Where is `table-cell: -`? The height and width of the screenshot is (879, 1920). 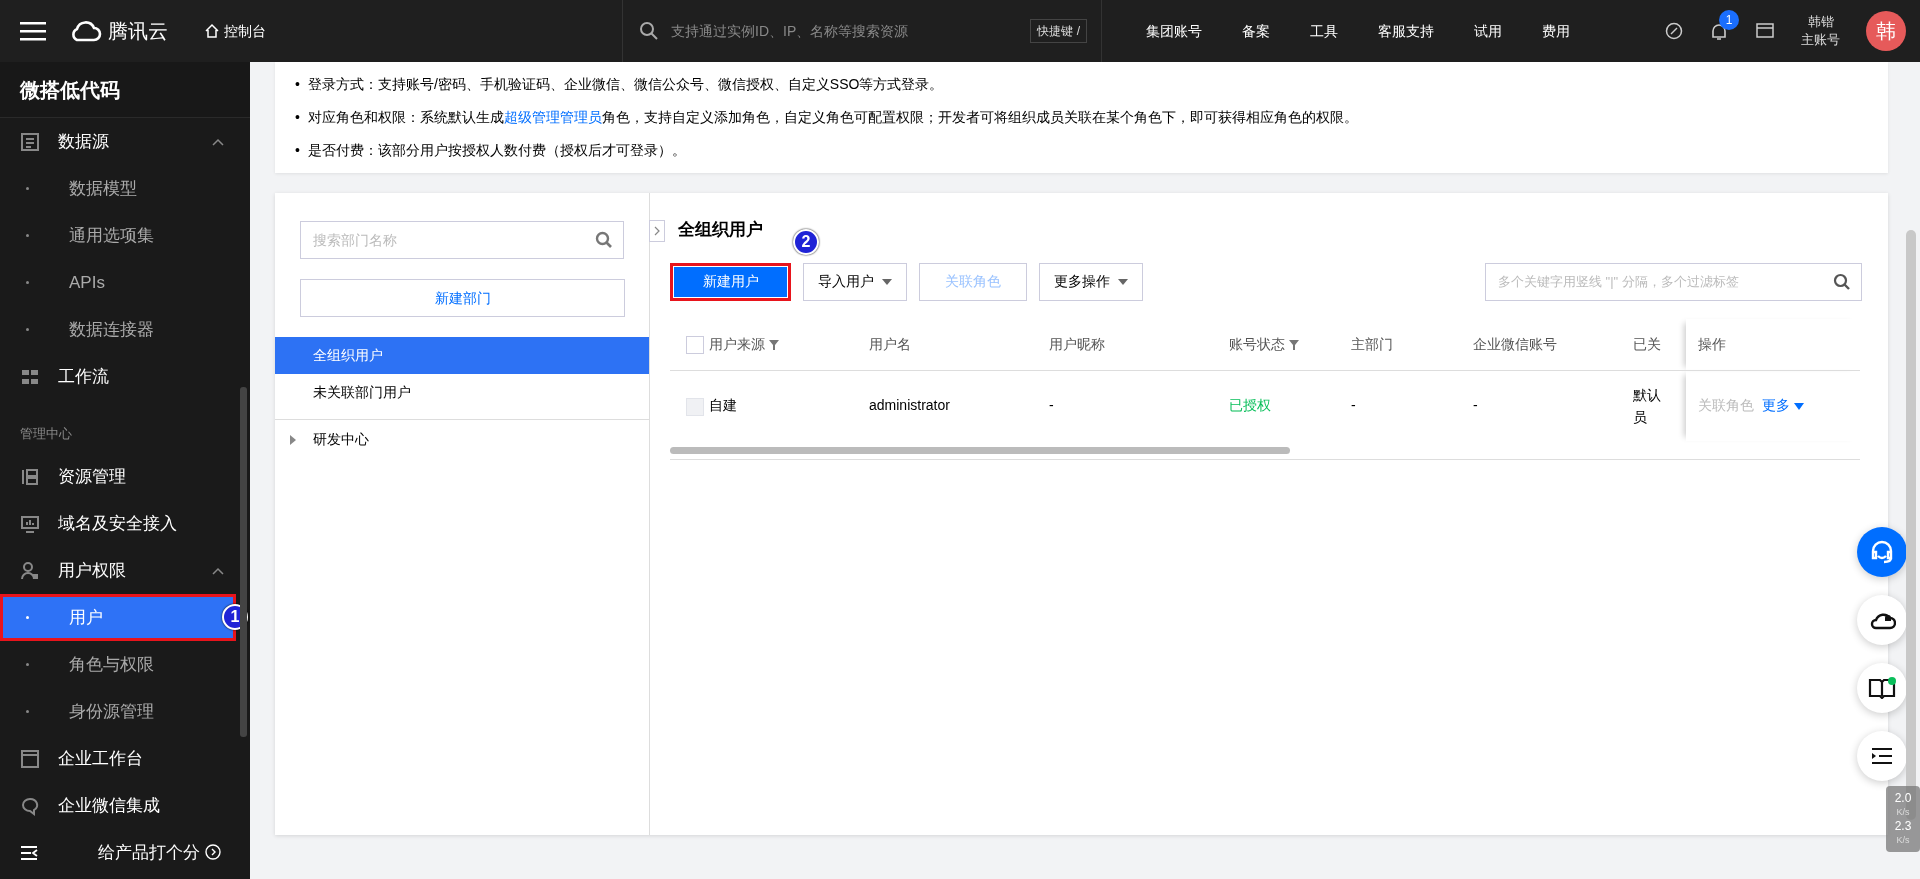 table-cell: - is located at coordinates (1051, 405).